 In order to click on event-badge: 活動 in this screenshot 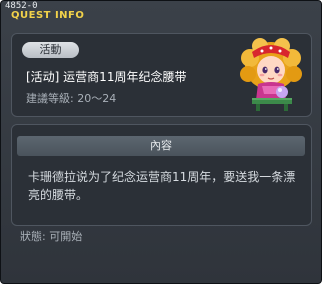, I will do `click(50, 50)`.